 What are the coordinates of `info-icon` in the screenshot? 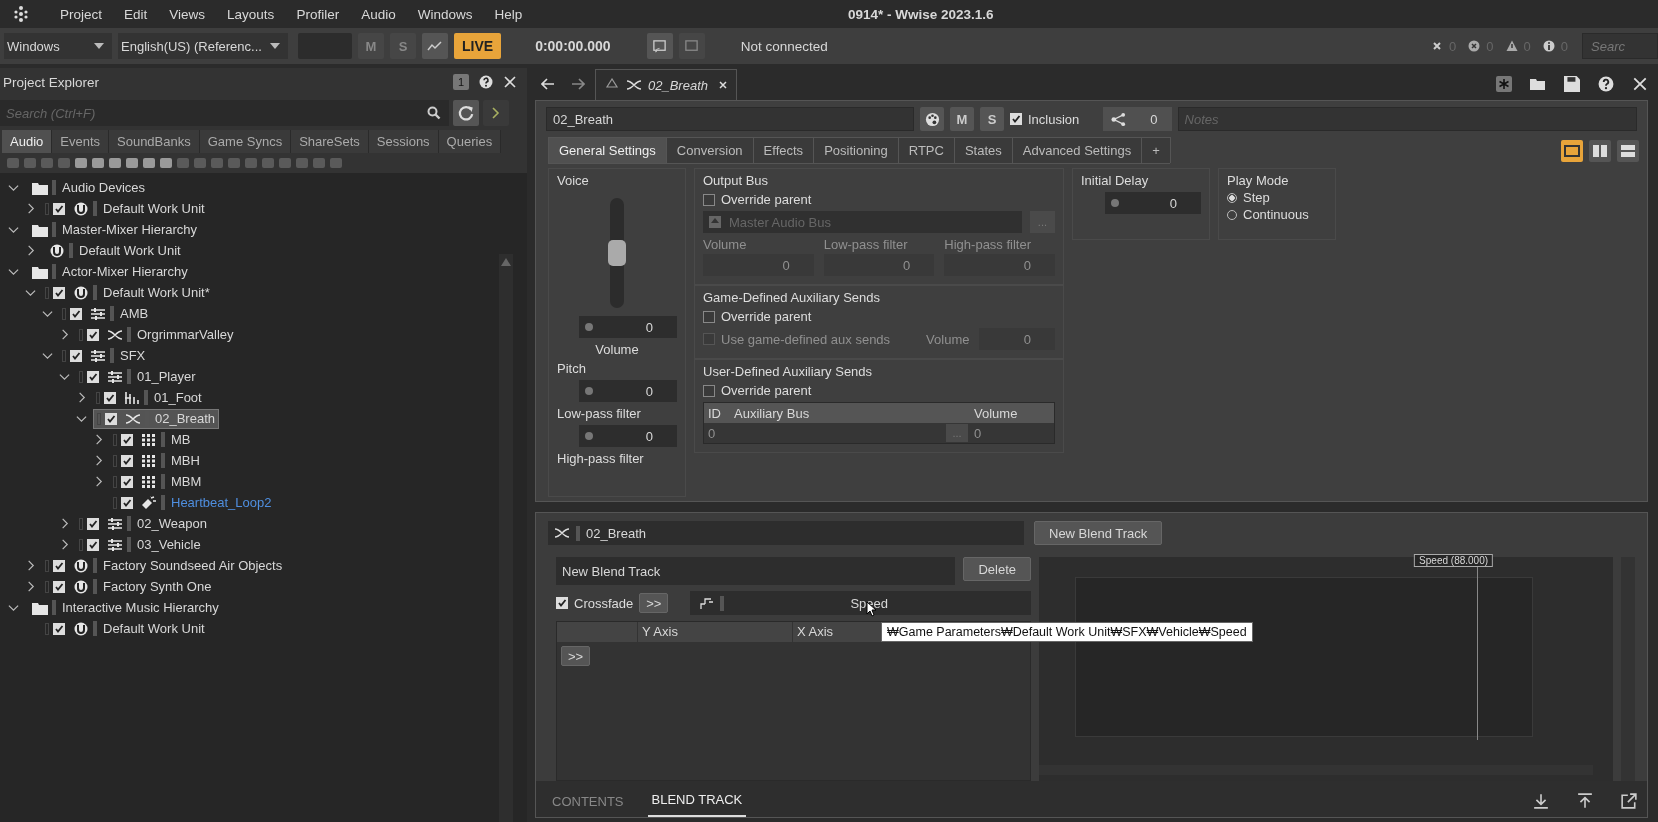 It's located at (1548, 46).